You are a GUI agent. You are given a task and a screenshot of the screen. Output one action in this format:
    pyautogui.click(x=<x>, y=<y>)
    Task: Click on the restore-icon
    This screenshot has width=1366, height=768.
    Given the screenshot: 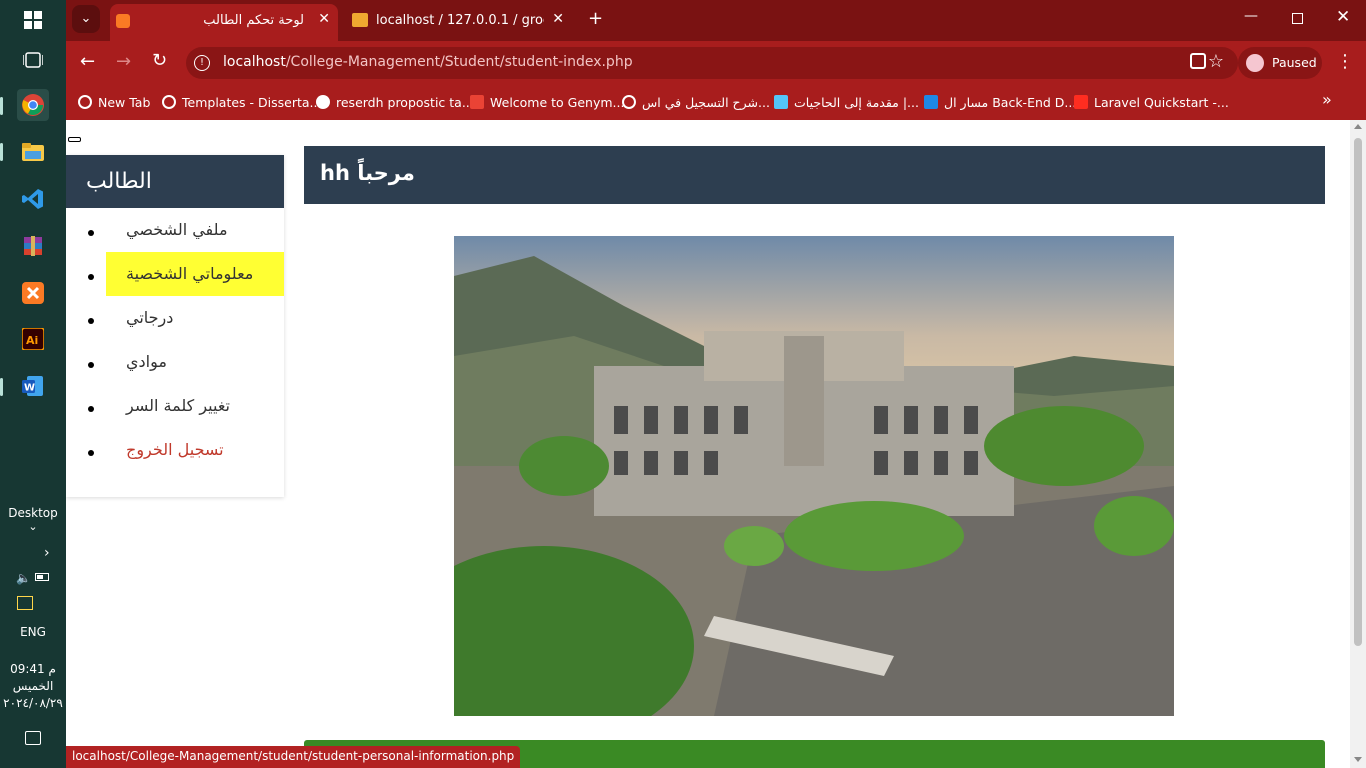 What is the action you would take?
    pyautogui.click(x=1297, y=18)
    